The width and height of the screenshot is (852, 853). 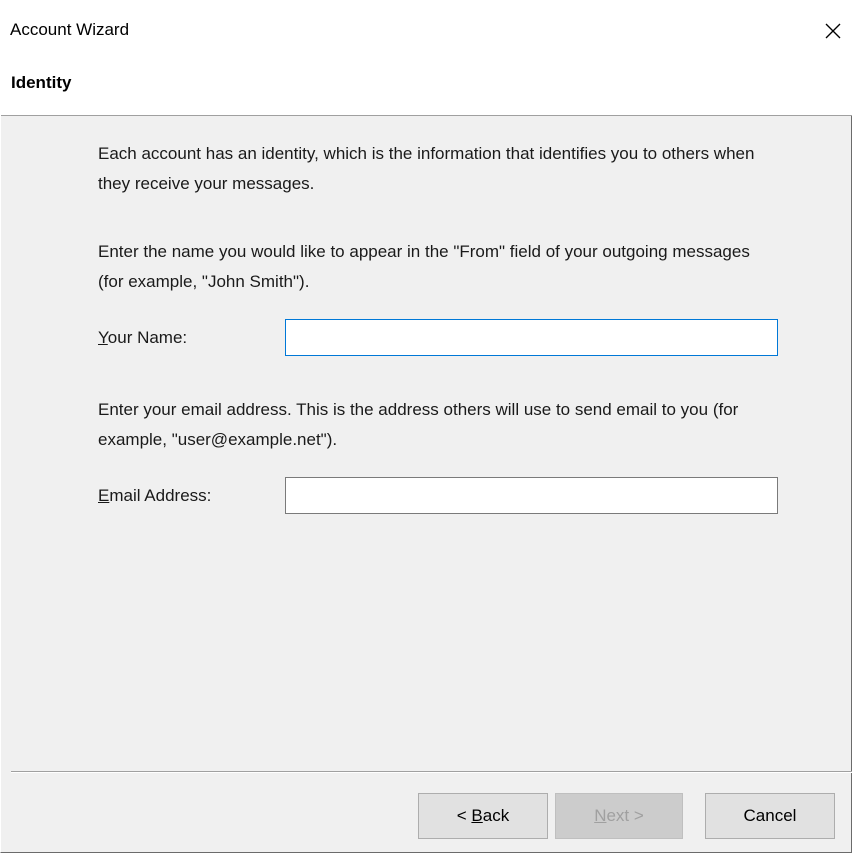 I want to click on your-name-label-text: our Name:, so click(x=147, y=337).